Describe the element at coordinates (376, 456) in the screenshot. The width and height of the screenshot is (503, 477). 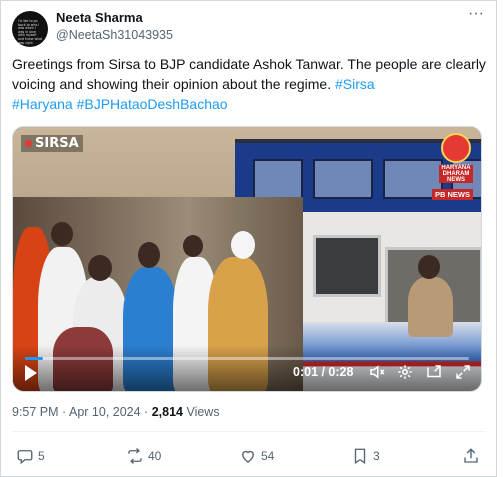
I see `bookmark-count: 3` at that location.